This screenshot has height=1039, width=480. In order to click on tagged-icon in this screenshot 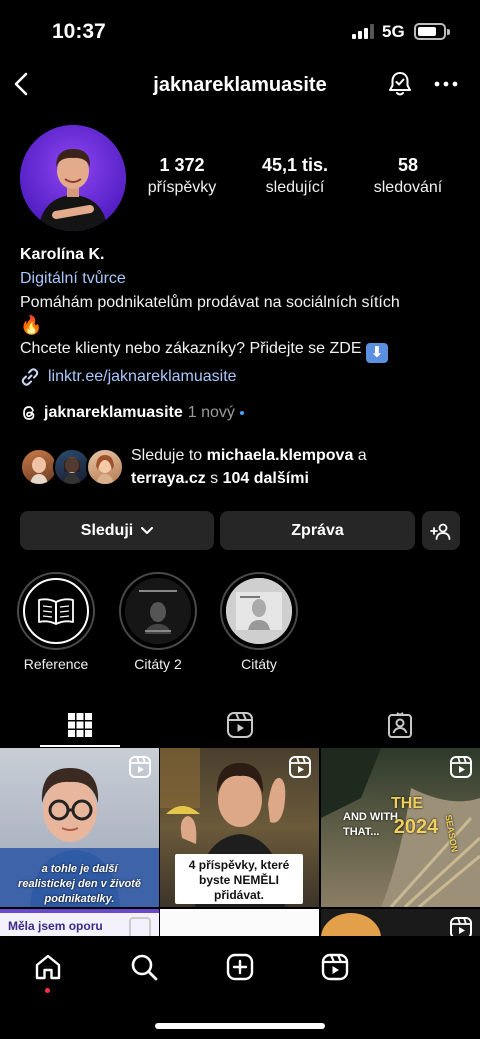, I will do `click(400, 725)`.